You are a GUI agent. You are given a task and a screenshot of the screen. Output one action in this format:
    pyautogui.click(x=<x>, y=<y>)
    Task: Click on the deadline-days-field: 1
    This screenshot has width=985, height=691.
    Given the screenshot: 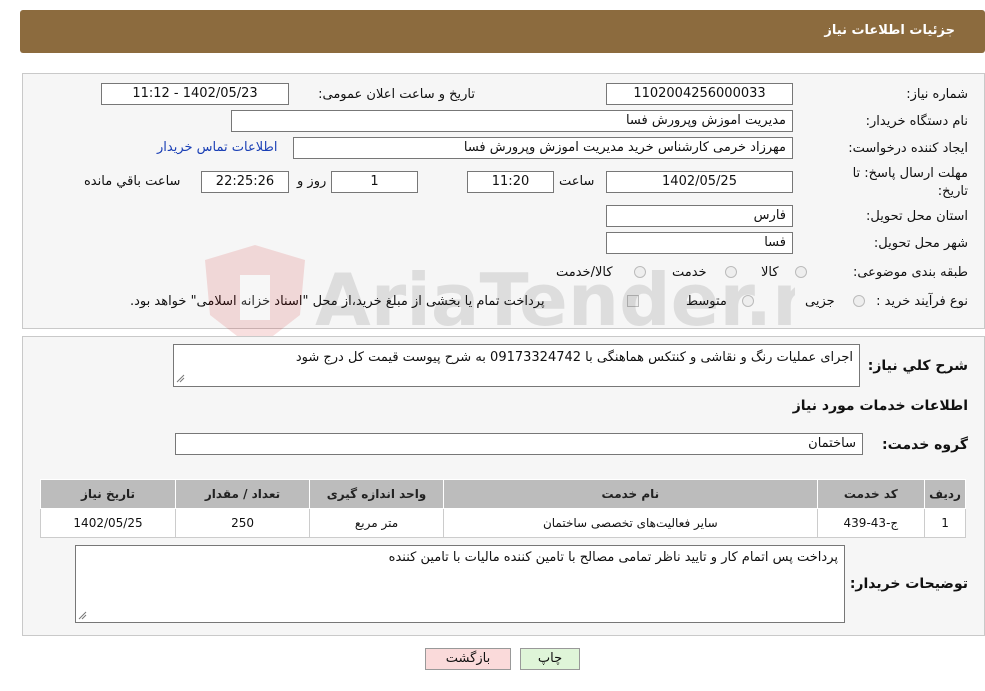 What is the action you would take?
    pyautogui.click(x=374, y=182)
    